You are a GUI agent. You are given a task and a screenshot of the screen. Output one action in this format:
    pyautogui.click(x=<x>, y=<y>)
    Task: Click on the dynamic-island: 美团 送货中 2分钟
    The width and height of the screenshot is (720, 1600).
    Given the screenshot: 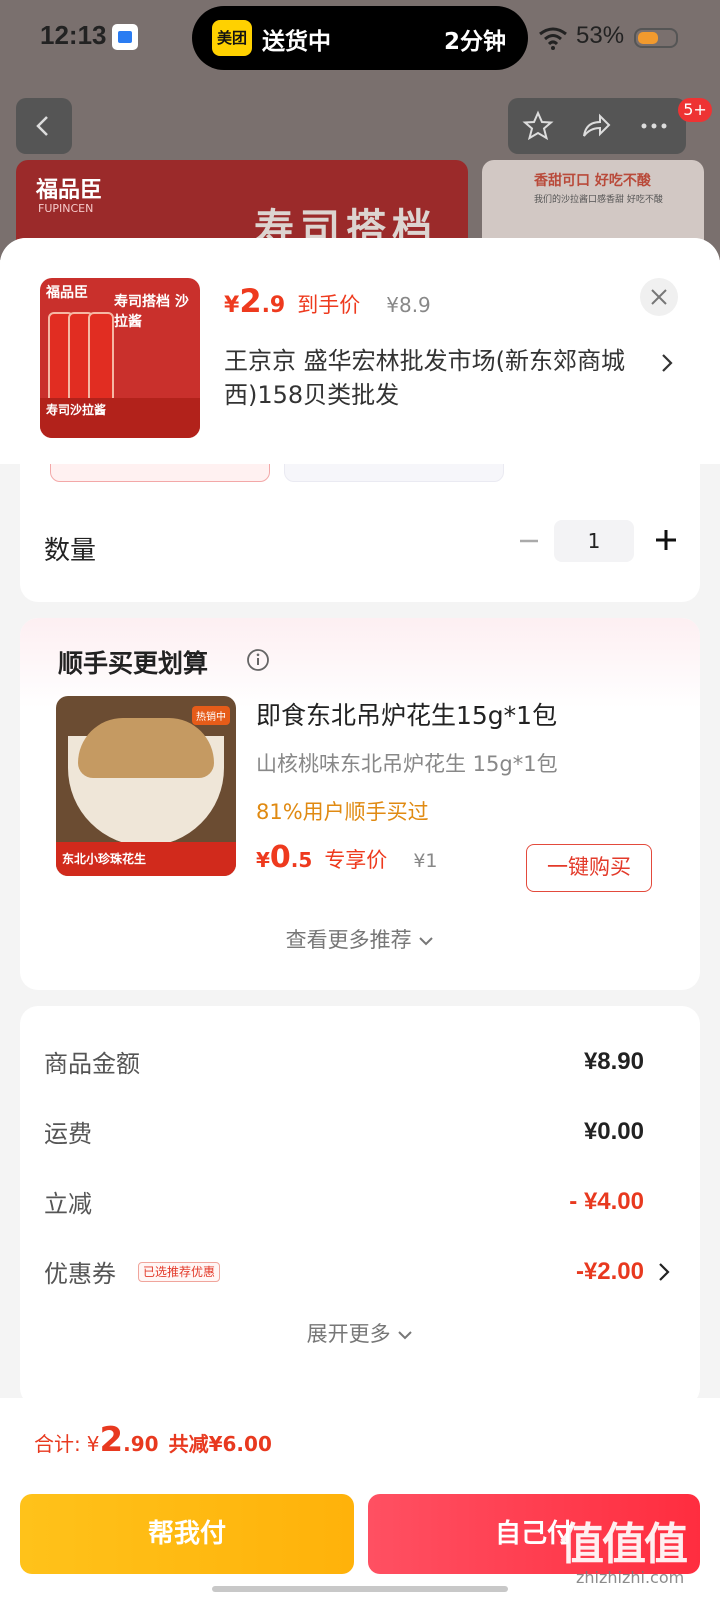 What is the action you would take?
    pyautogui.click(x=360, y=38)
    